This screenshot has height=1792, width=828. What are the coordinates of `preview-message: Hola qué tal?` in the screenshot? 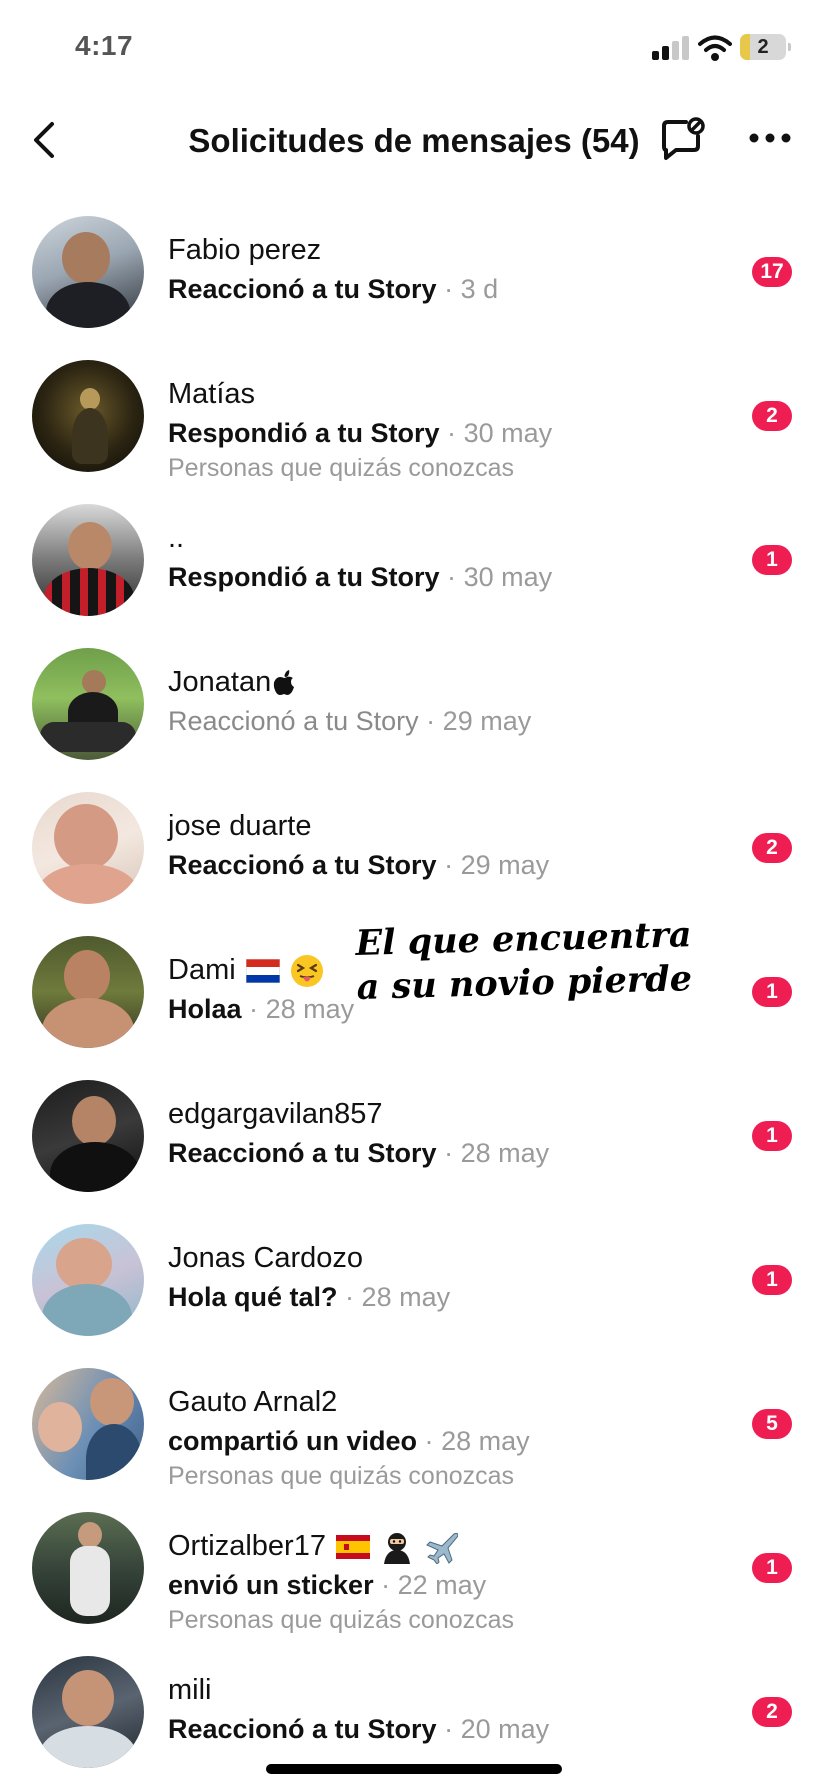 It's located at (253, 1297).